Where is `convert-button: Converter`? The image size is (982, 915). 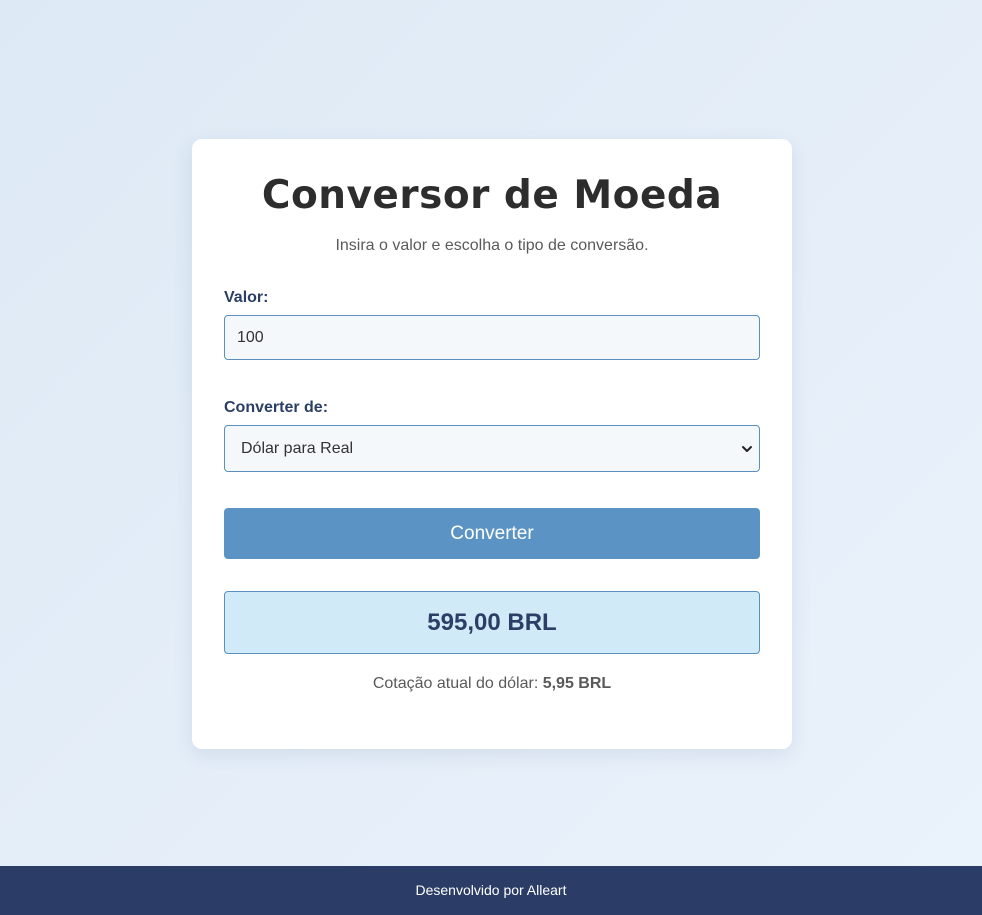 convert-button: Converter is located at coordinates (492, 533).